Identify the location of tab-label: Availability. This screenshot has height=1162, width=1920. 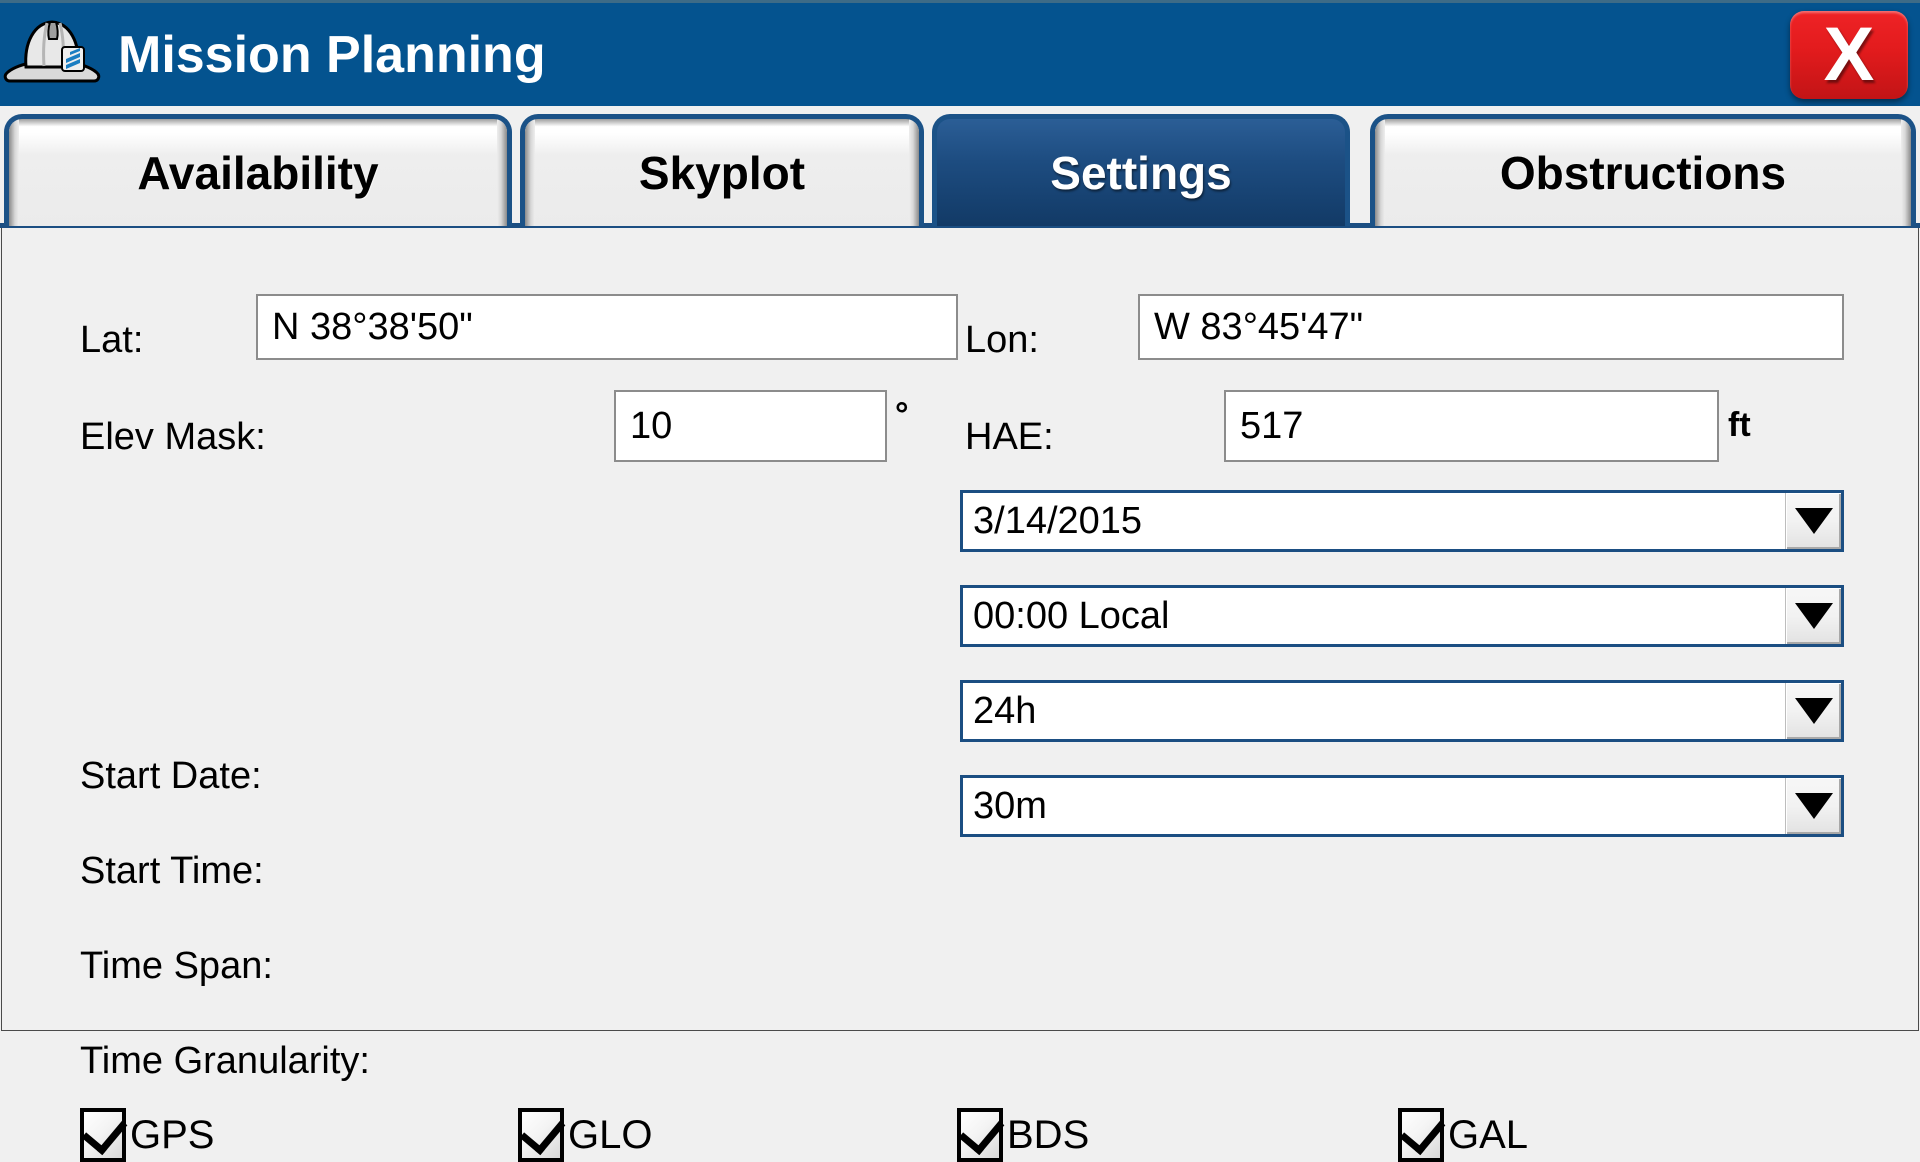
(258, 172).